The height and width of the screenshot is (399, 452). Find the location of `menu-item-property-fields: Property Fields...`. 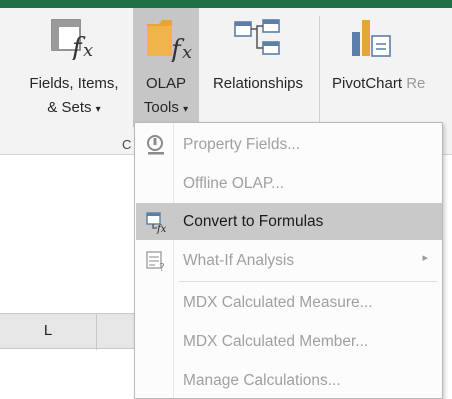

menu-item-property-fields: Property Fields... is located at coordinates (289, 144).